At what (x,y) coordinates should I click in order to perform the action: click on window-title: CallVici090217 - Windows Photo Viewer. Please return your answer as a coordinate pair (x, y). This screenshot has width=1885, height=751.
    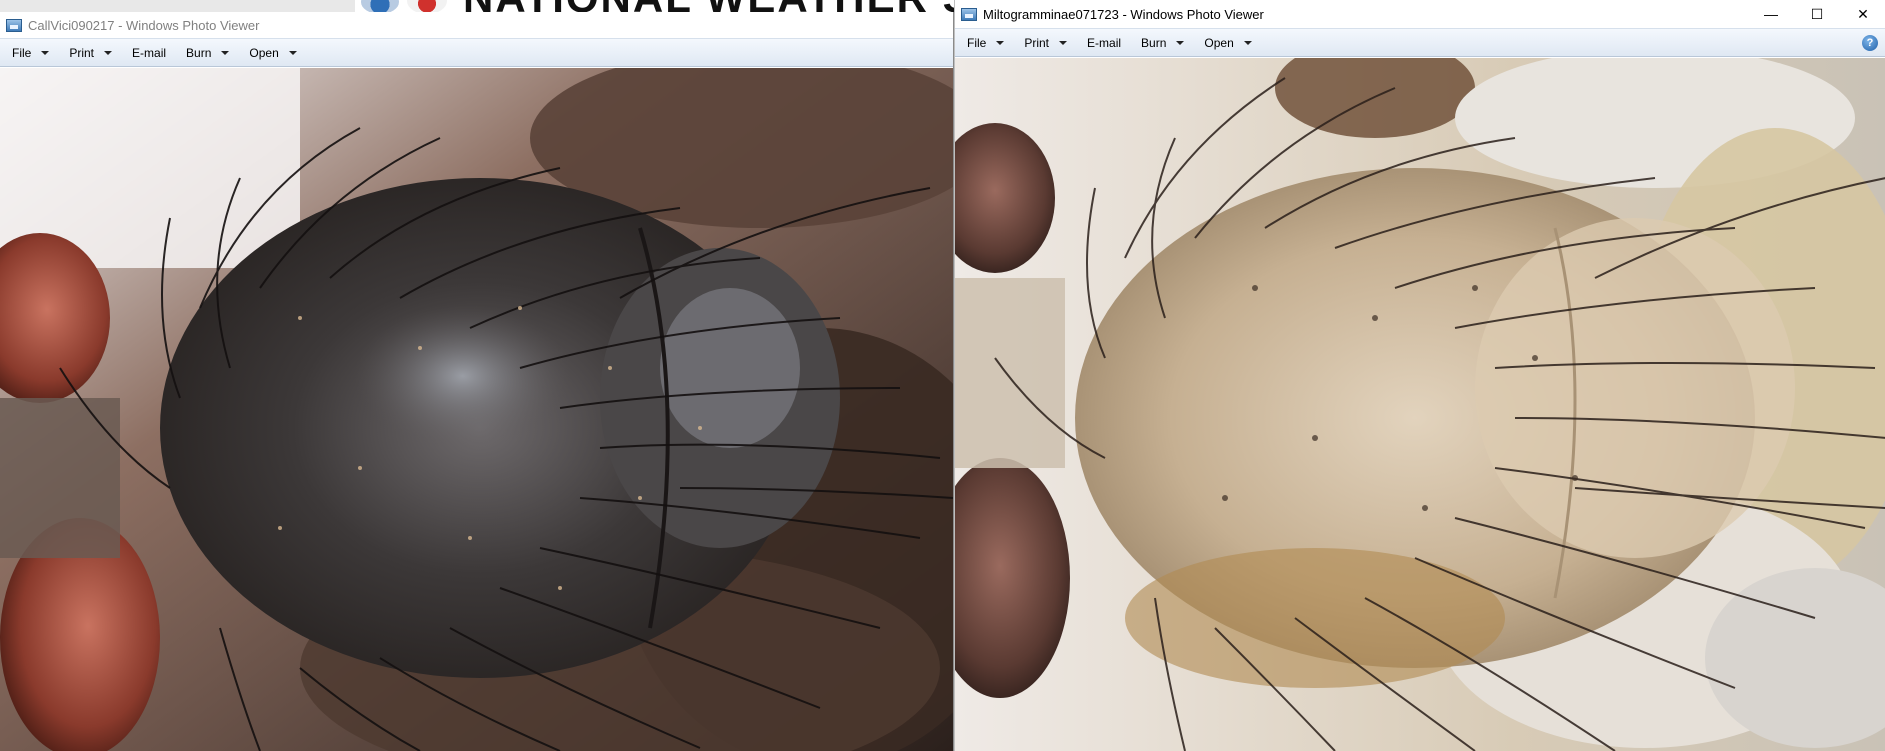
    Looking at the image, I should click on (144, 25).